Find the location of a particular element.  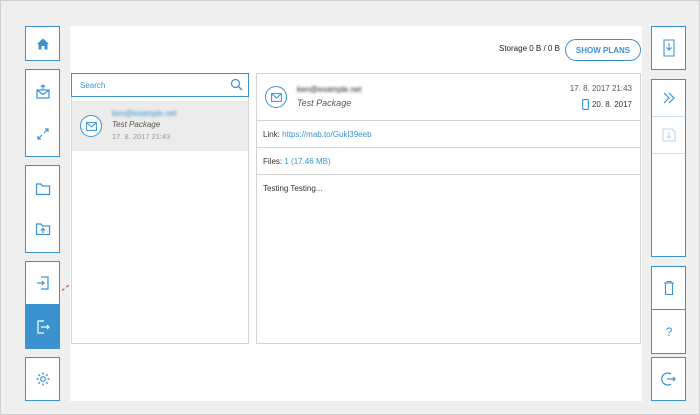

detail-sender: ken@example.net is located at coordinates (329, 89).